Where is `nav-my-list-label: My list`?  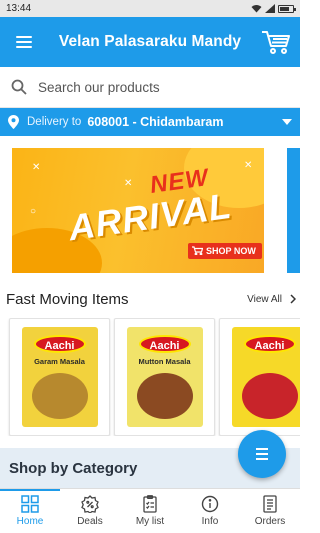
nav-my-list-label: My list is located at coordinates (150, 521).